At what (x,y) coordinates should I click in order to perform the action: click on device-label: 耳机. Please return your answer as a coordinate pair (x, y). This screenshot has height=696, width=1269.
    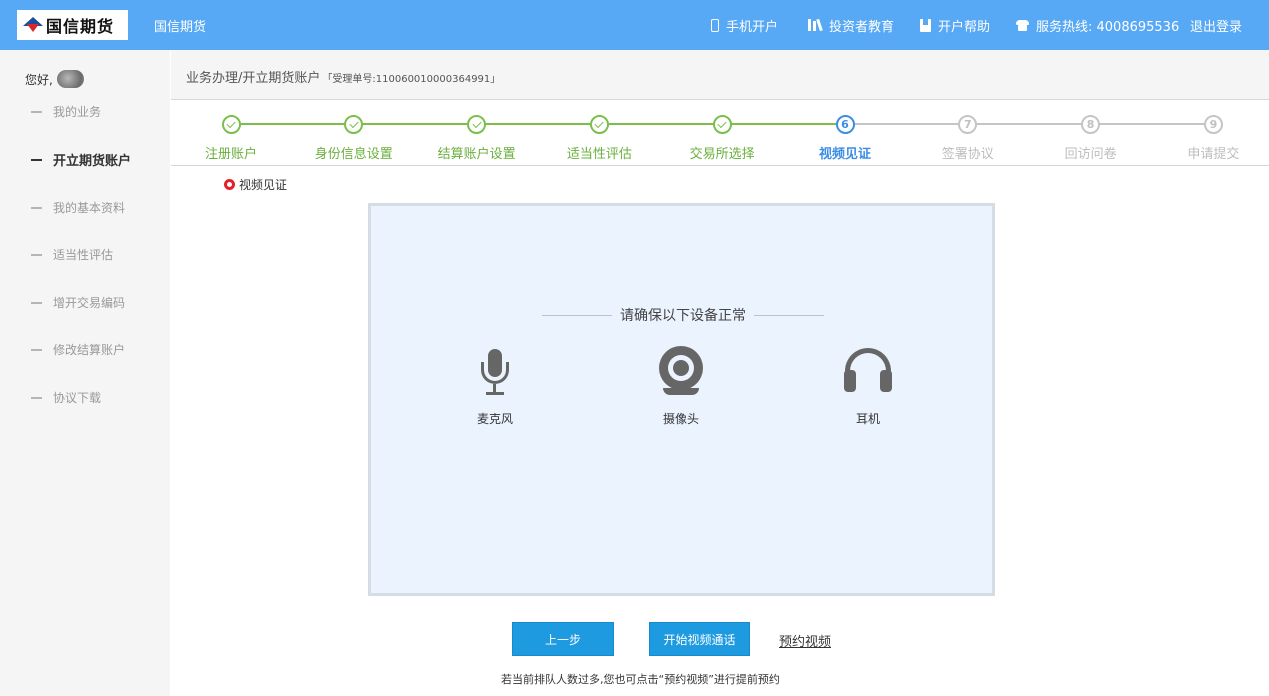
    Looking at the image, I should click on (867, 419).